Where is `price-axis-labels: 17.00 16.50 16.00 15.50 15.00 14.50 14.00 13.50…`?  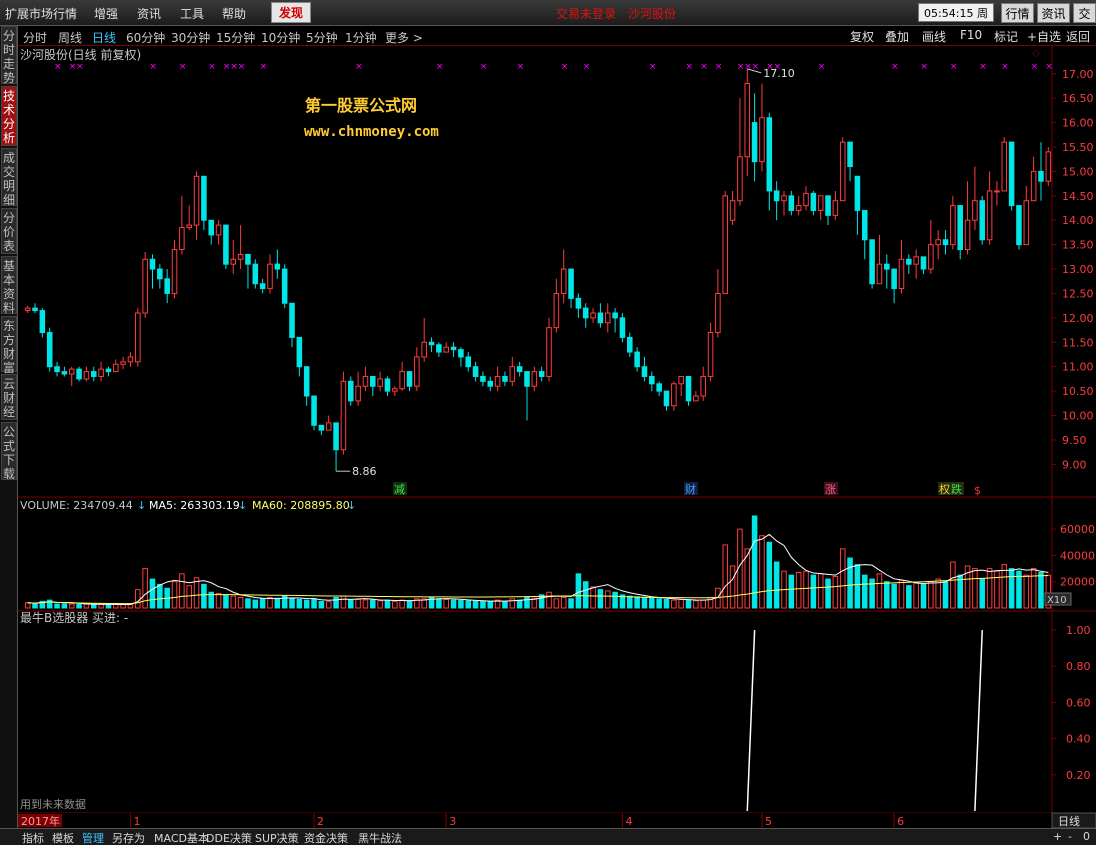
price-axis-labels: 17.00 16.50 16.00 15.50 15.00 14.50 14.00 13.50… is located at coordinates (1073, 269).